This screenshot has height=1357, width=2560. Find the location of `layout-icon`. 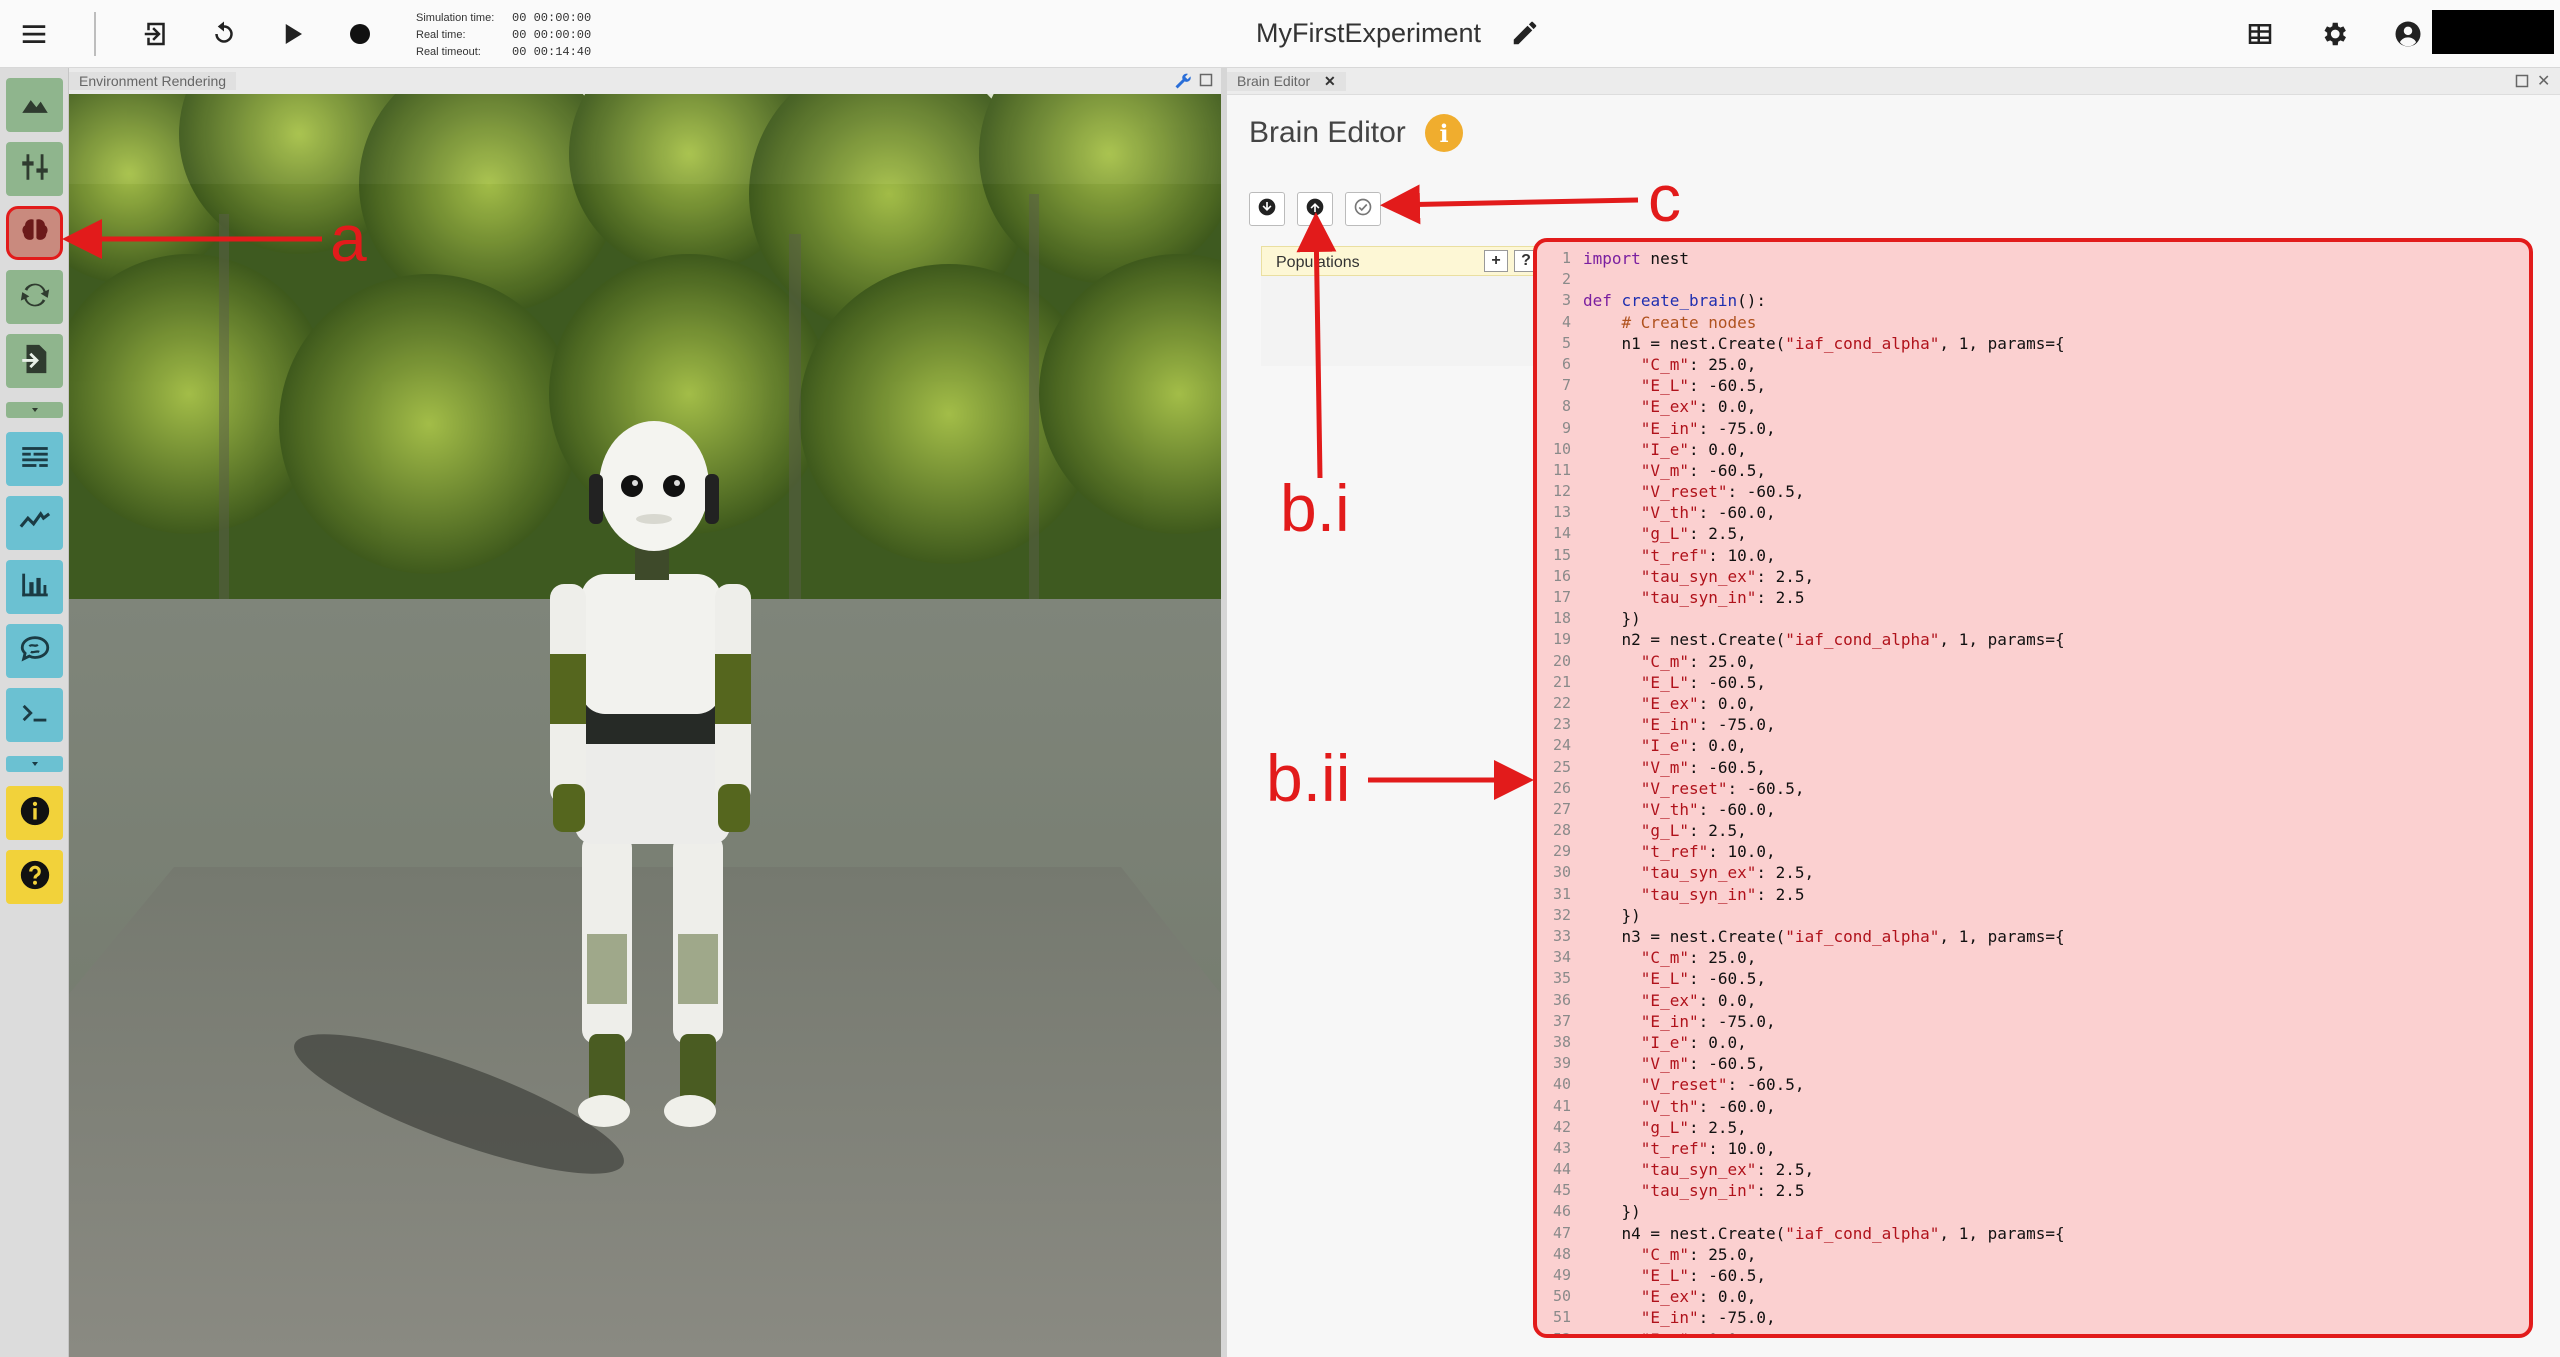

layout-icon is located at coordinates (2260, 34).